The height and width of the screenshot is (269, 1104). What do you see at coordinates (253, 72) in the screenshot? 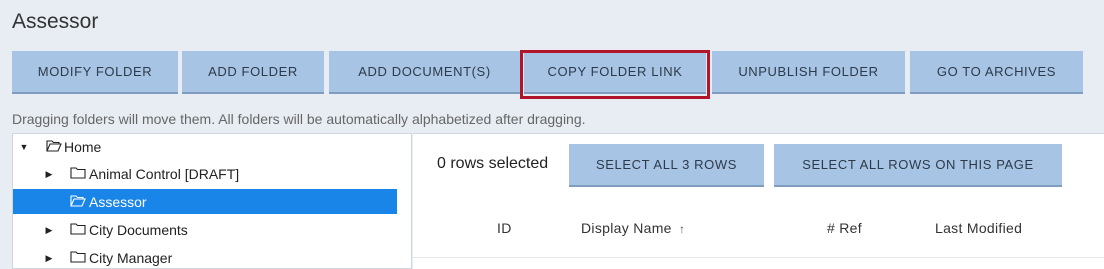
I see `add-folder-button: ADD FOLDER` at bounding box center [253, 72].